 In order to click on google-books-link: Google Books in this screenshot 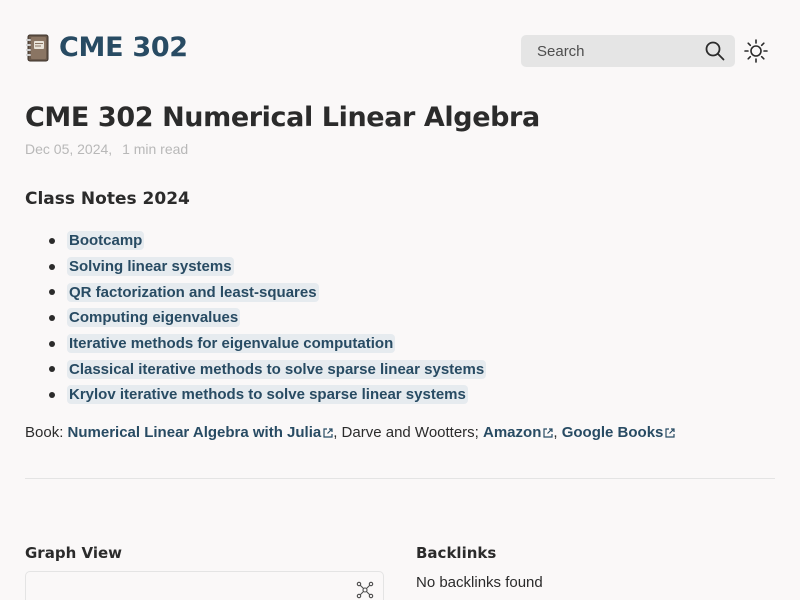, I will do `click(619, 432)`.